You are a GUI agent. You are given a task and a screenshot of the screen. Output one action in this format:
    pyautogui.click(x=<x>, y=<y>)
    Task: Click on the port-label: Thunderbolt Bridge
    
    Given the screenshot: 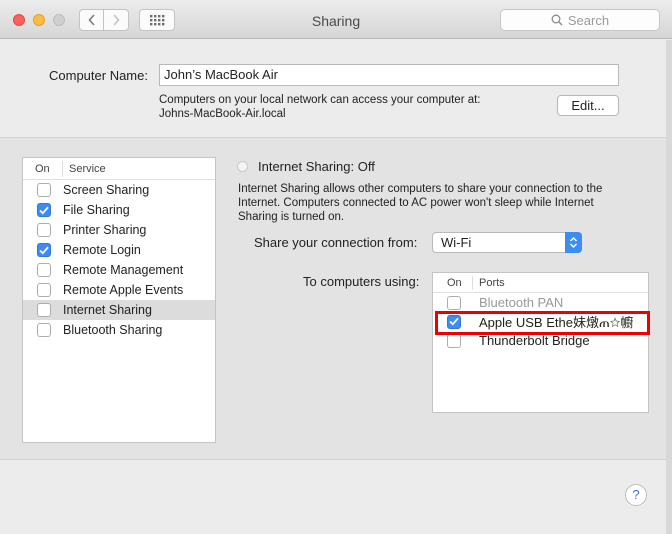 What is the action you would take?
    pyautogui.click(x=534, y=340)
    